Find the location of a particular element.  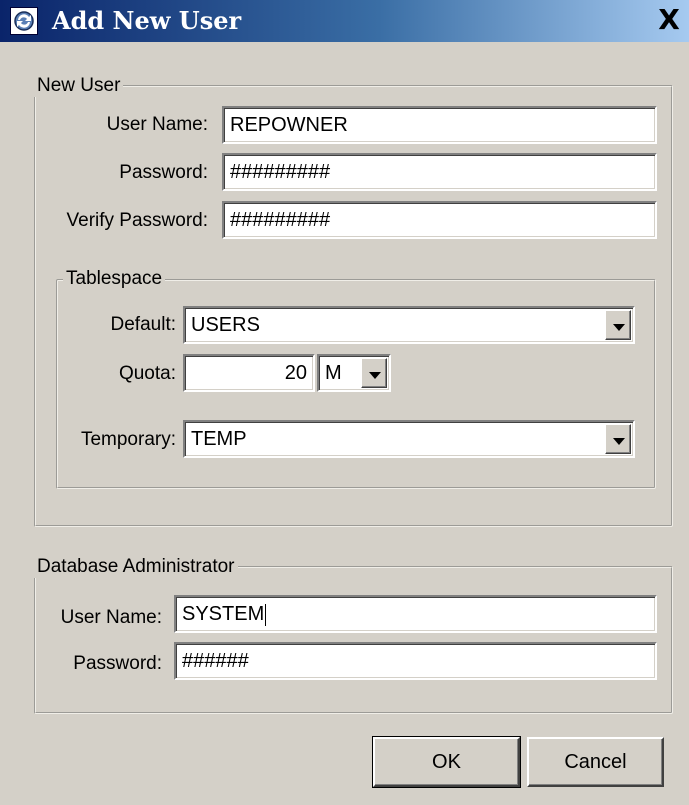

verify-password-label: Verify Password: is located at coordinates (137, 220).